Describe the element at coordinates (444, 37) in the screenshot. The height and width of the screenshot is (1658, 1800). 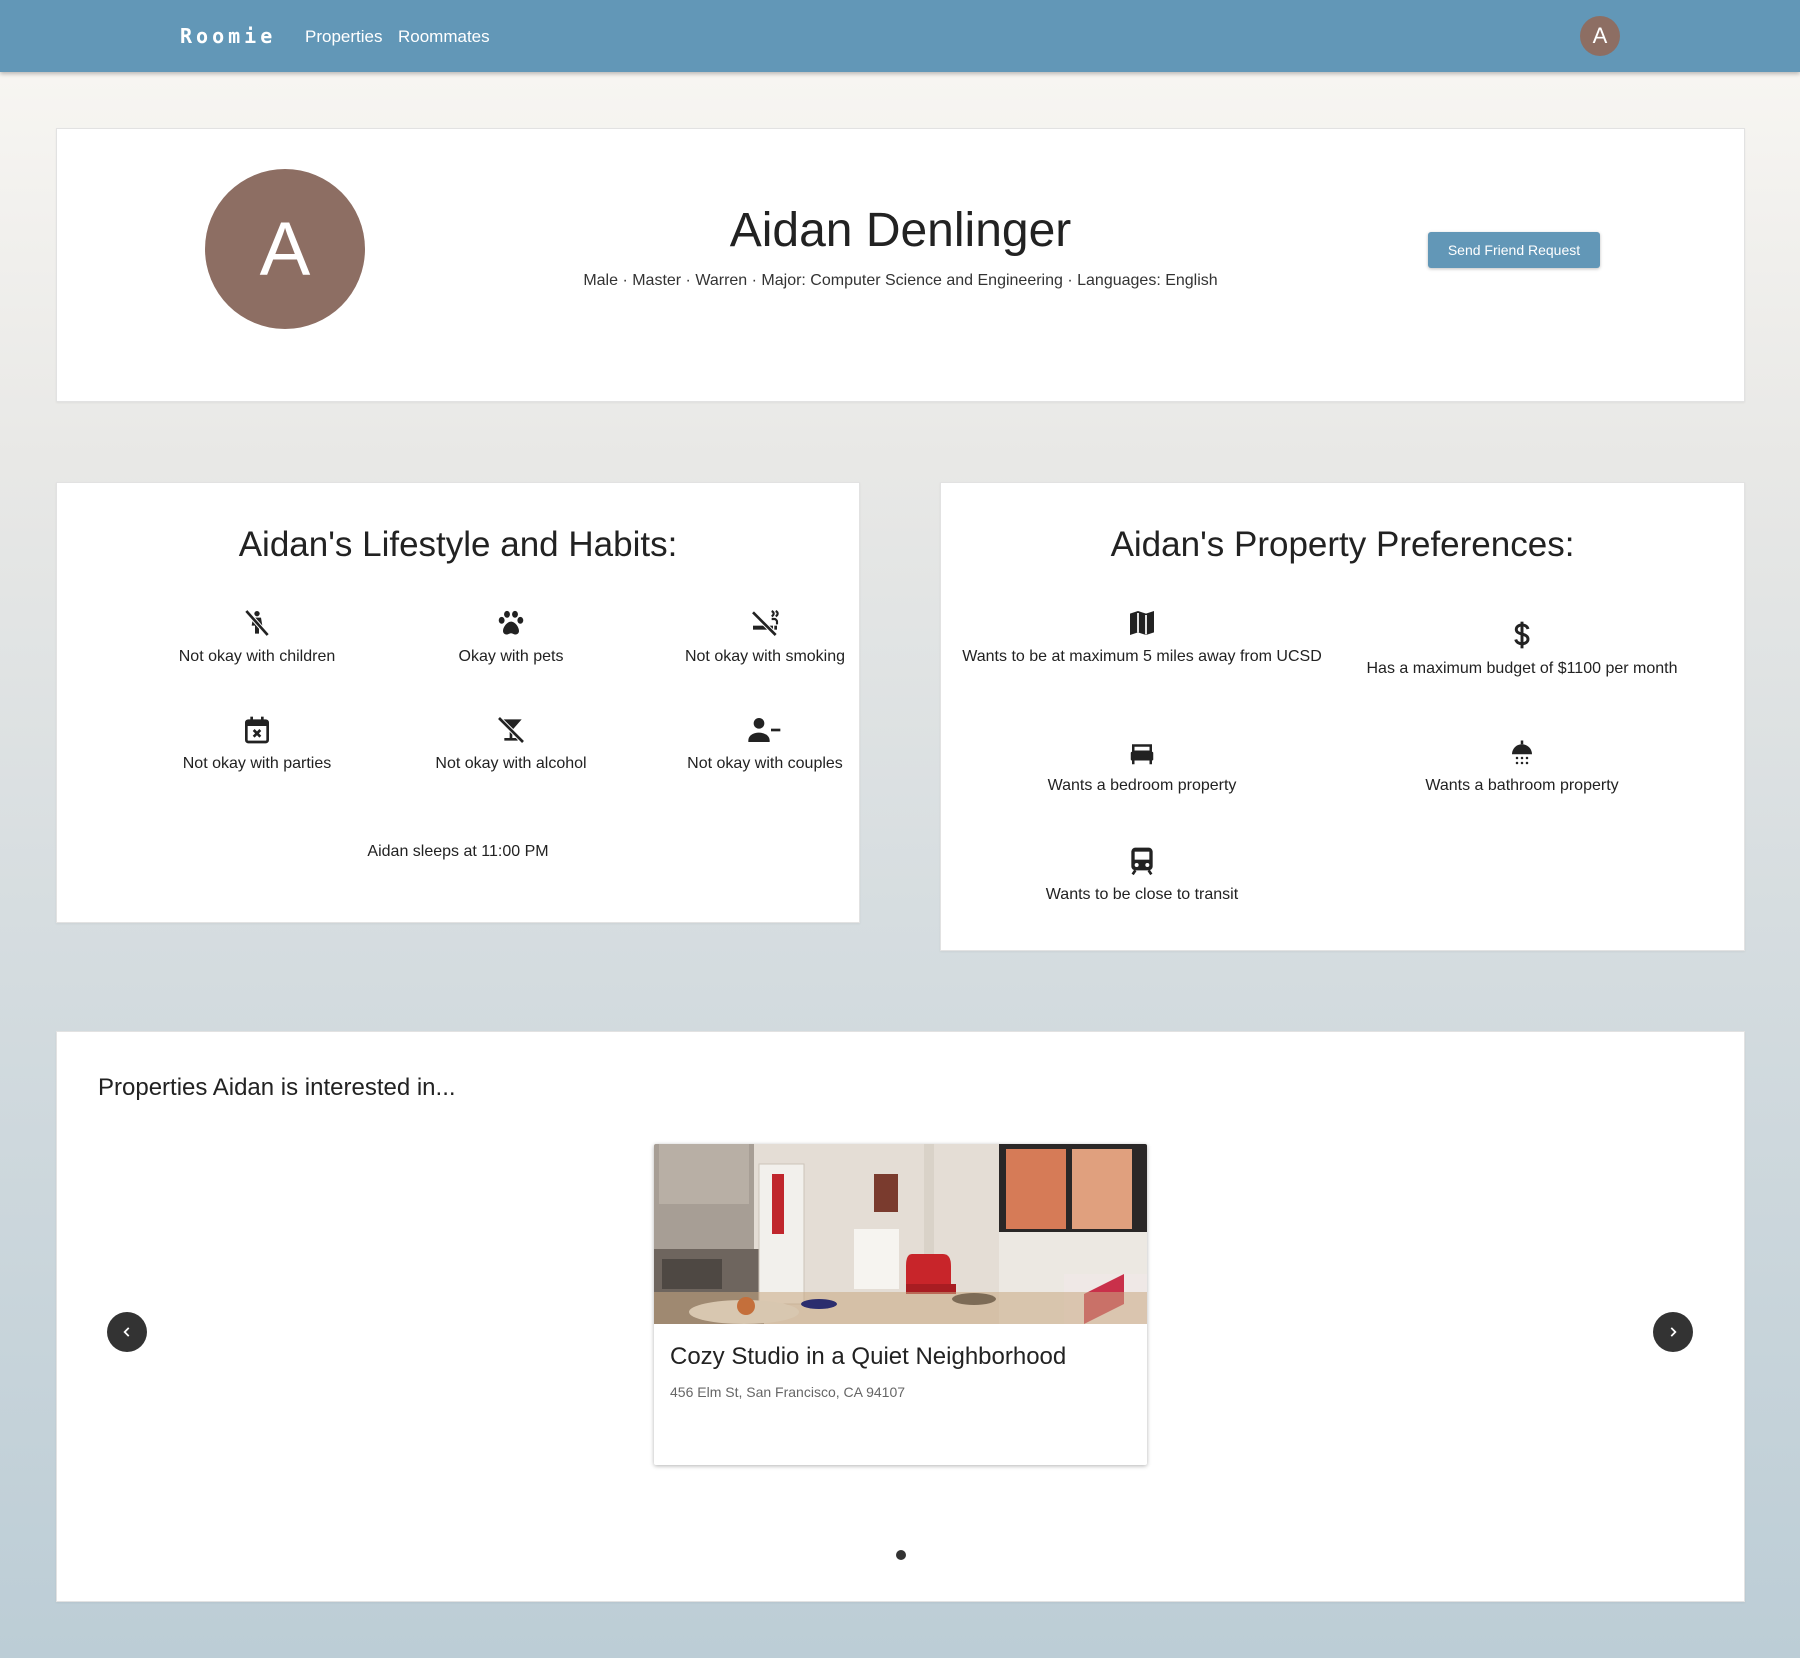
I see `nav-link-roommates: Roommates` at that location.